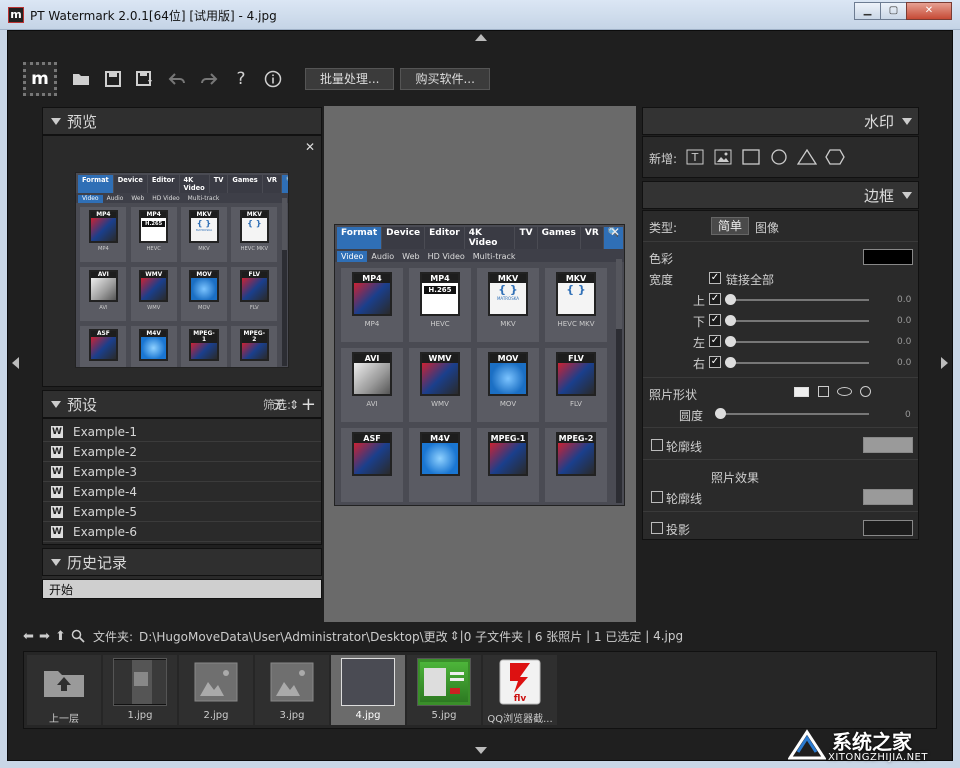 Image resolution: width=960 pixels, height=768 pixels. I want to click on path-dropdown-icon: ⇕|, so click(457, 636).